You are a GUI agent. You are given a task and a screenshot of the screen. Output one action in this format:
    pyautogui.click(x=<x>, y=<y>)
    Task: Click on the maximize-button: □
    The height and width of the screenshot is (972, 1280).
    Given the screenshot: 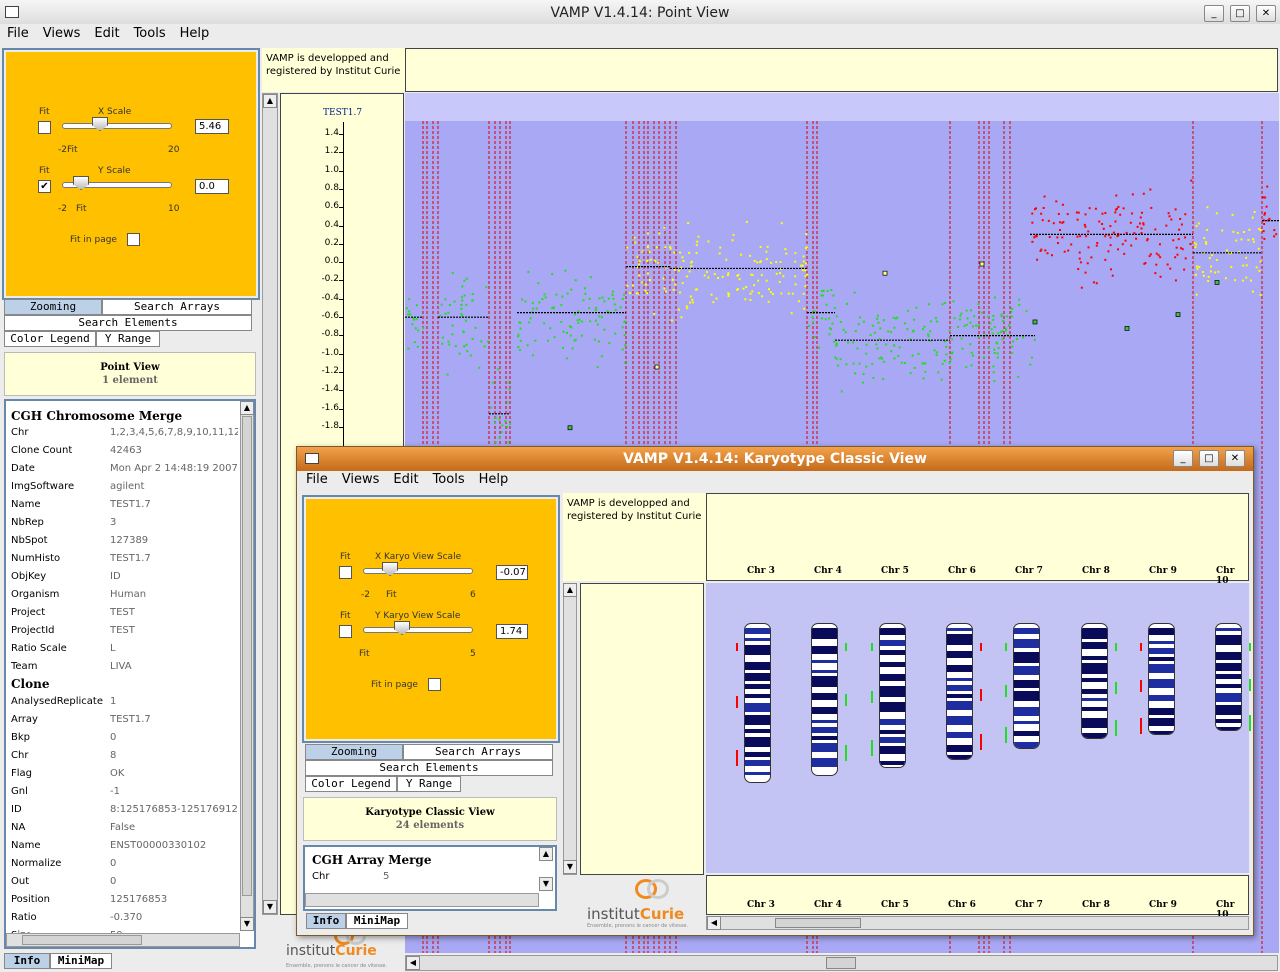 What is the action you would take?
    pyautogui.click(x=1240, y=13)
    